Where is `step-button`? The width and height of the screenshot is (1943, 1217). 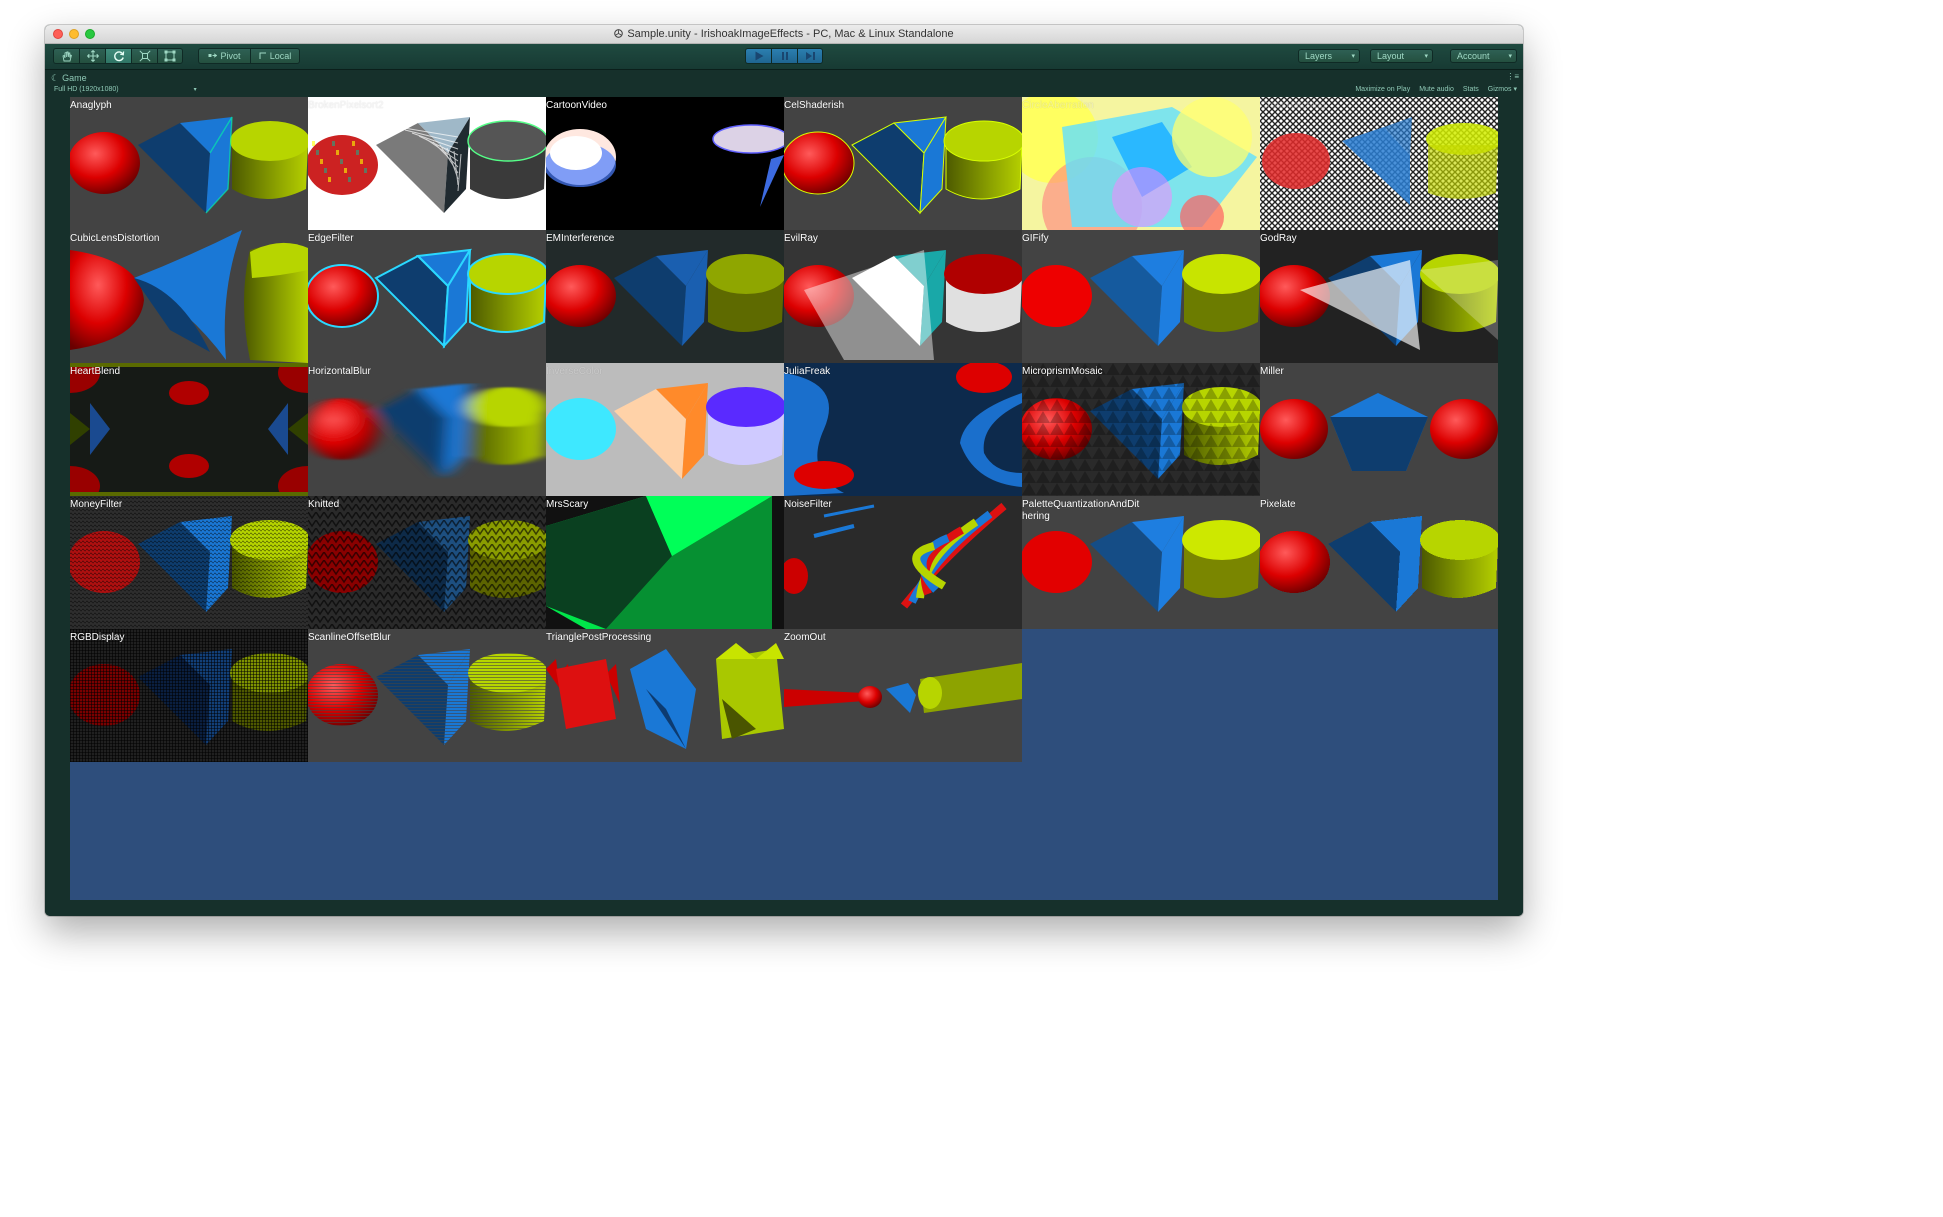 step-button is located at coordinates (810, 56).